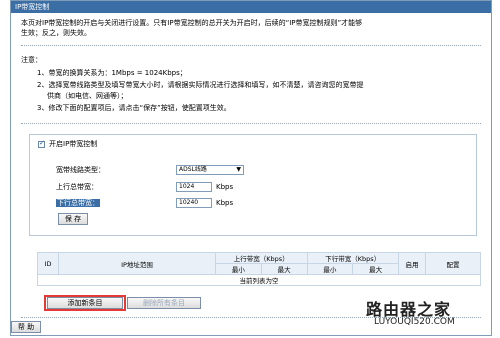 The width and height of the screenshot is (500, 338). Describe the element at coordinates (238, 269) in the screenshot. I see `col-up-min: 最小` at that location.